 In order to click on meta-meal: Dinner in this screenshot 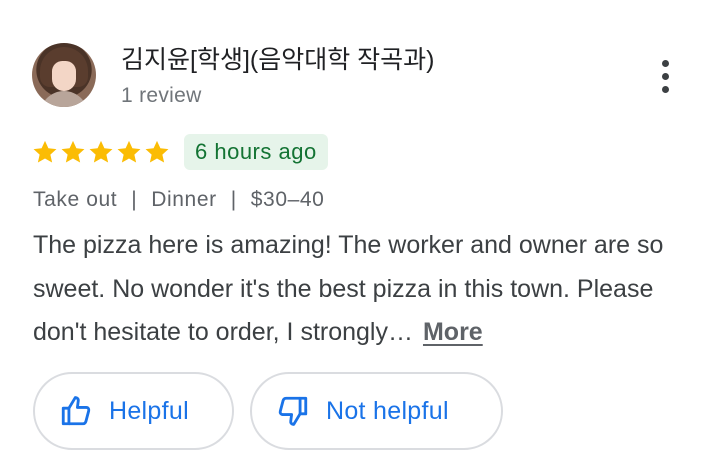, I will do `click(184, 199)`.